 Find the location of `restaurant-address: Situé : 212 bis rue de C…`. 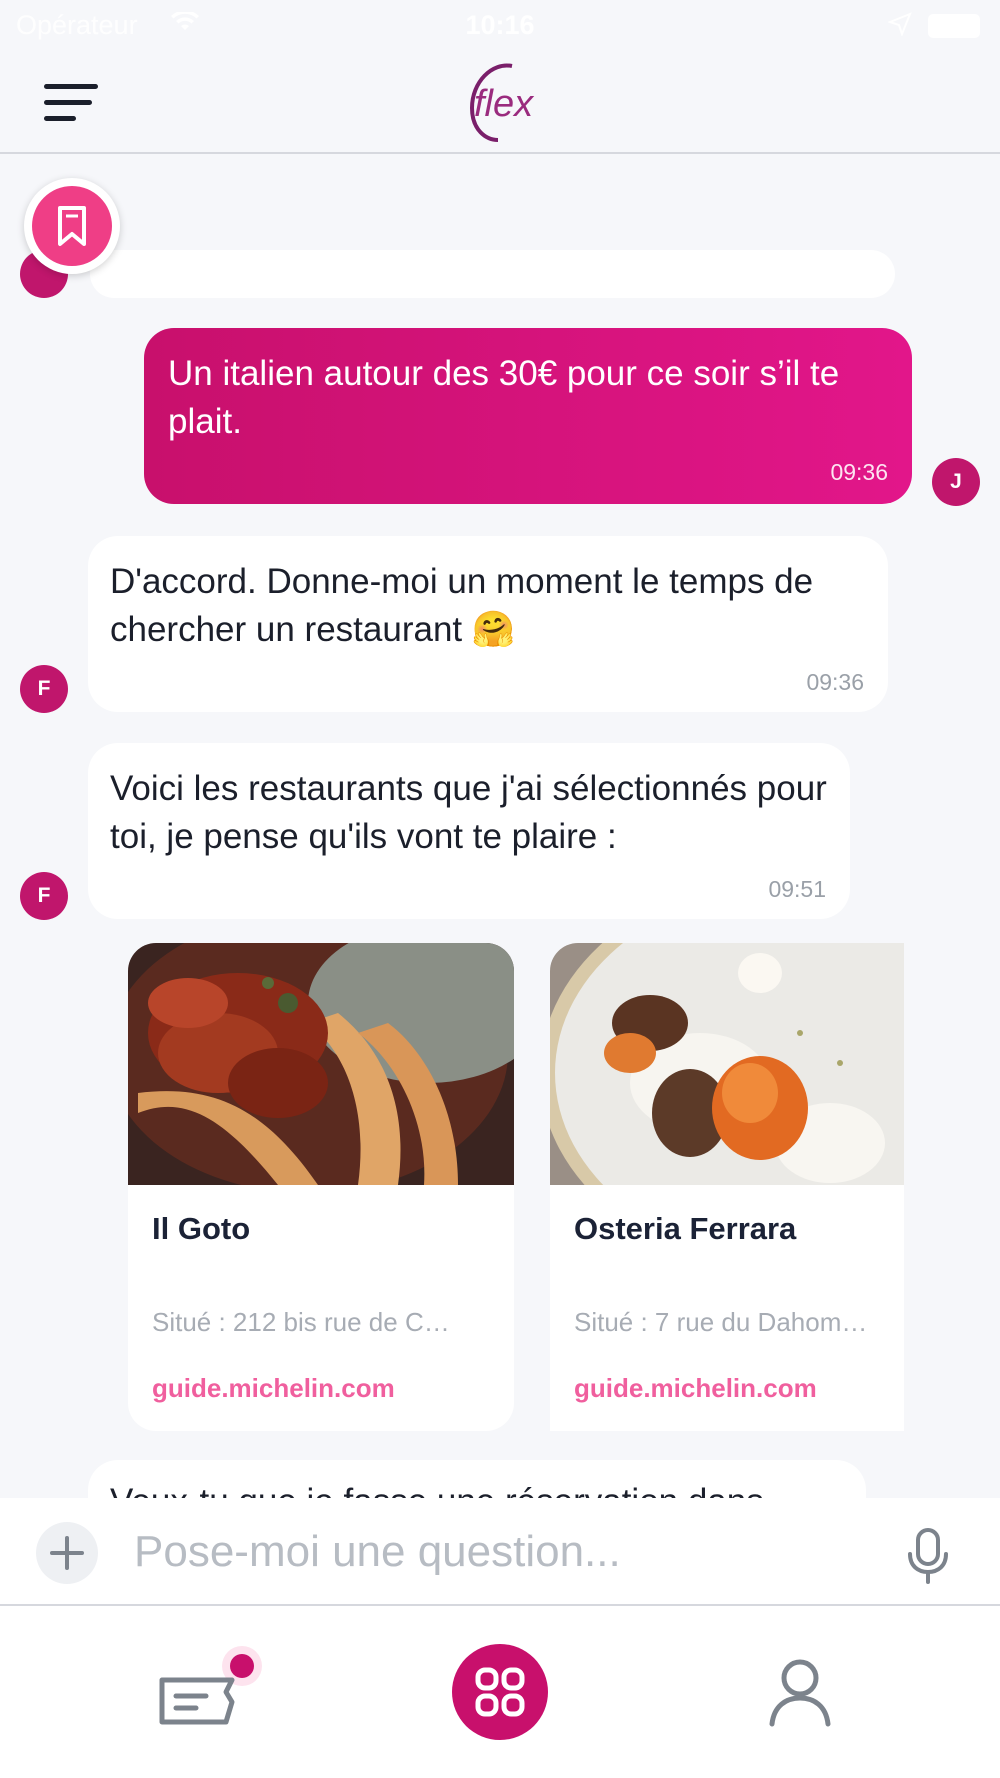

restaurant-address: Situé : 212 bis rue de C… is located at coordinates (301, 1322).